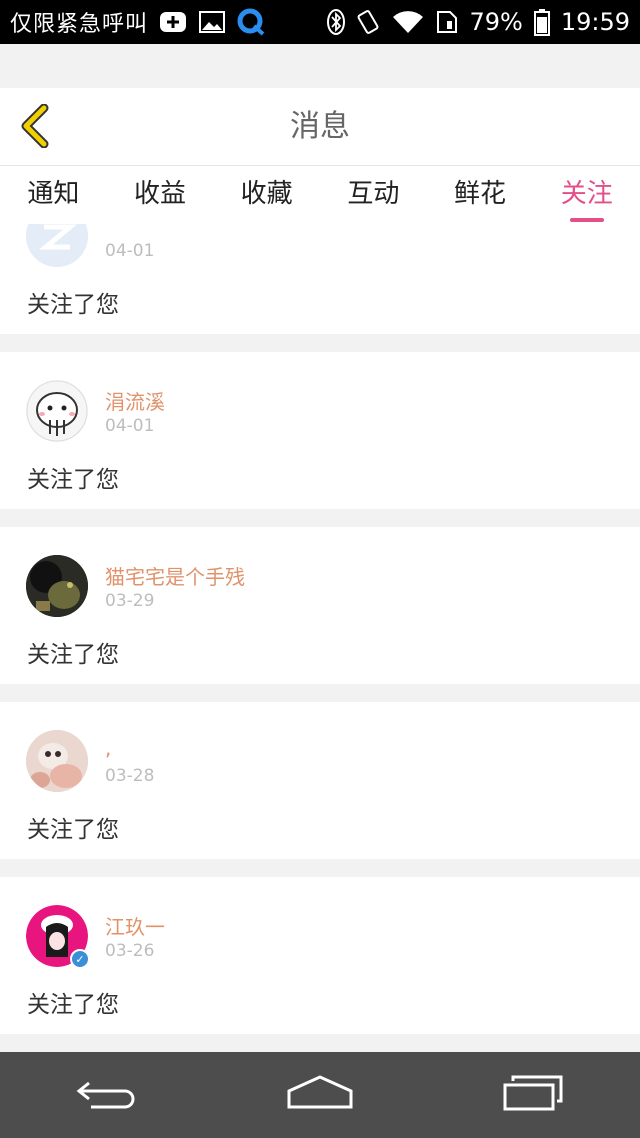 The height and width of the screenshot is (1138, 640). What do you see at coordinates (480, 195) in the screenshot?
I see `tab-flowers: 鲜花` at bounding box center [480, 195].